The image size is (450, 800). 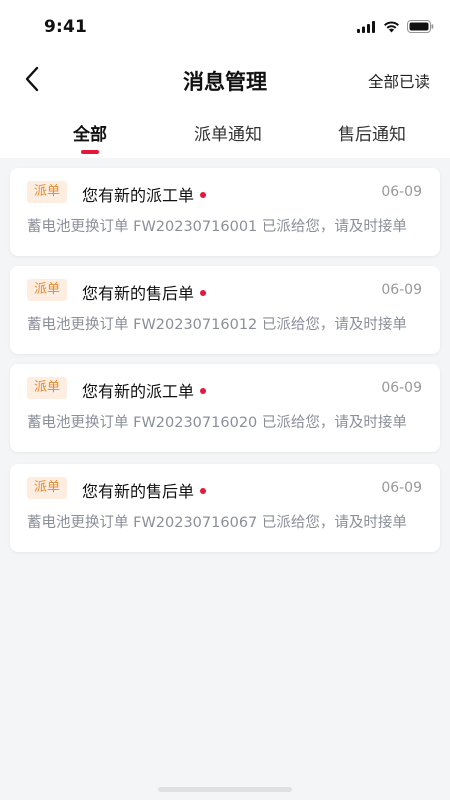 What do you see at coordinates (420, 26) in the screenshot?
I see `battery-icon` at bounding box center [420, 26].